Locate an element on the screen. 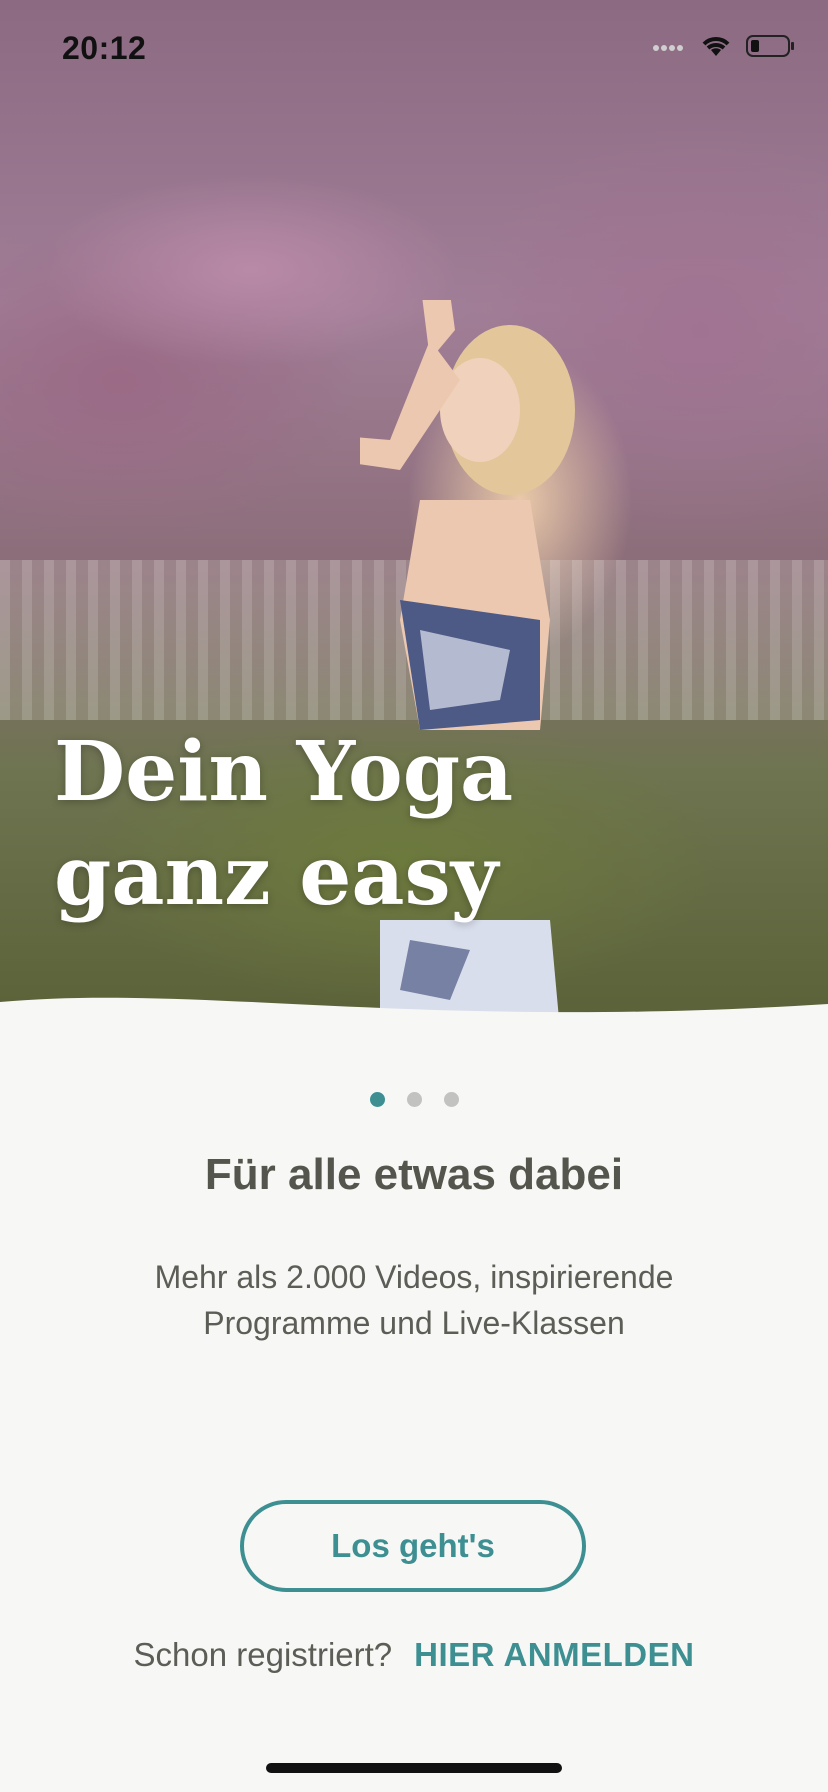  hero-wave-divider is located at coordinates (414, 1023).